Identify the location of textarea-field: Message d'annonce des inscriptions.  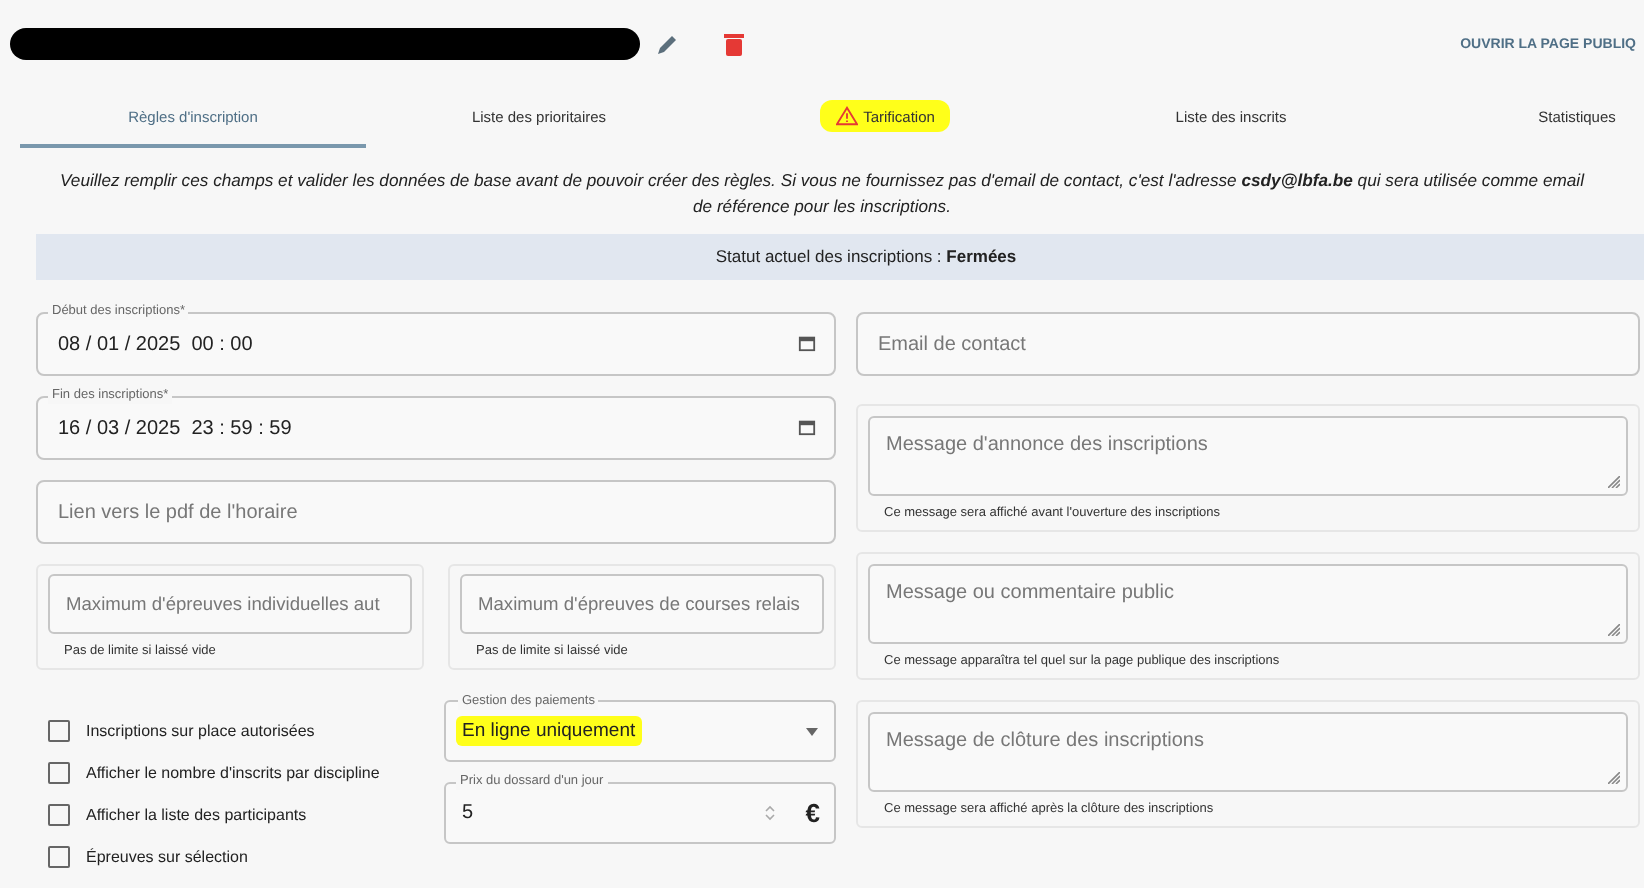
(1248, 456).